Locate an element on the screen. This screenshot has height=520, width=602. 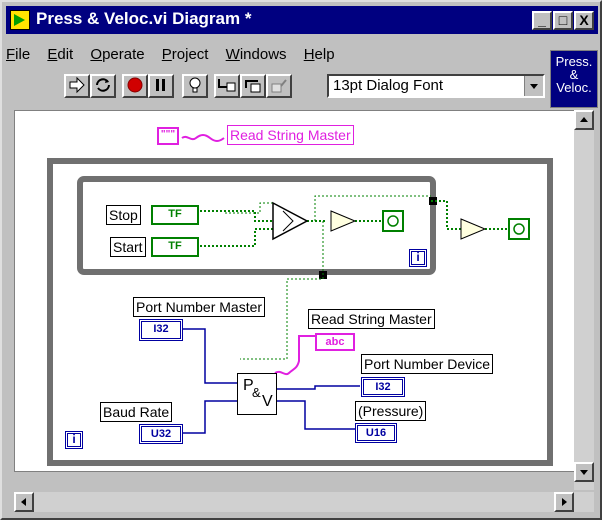
vi-icon-text: Press. & Veloc. is located at coordinates (574, 74).